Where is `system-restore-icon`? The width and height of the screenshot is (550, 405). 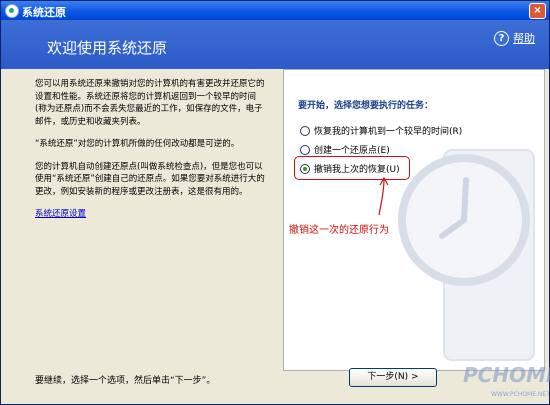
system-restore-icon is located at coordinates (12, 11).